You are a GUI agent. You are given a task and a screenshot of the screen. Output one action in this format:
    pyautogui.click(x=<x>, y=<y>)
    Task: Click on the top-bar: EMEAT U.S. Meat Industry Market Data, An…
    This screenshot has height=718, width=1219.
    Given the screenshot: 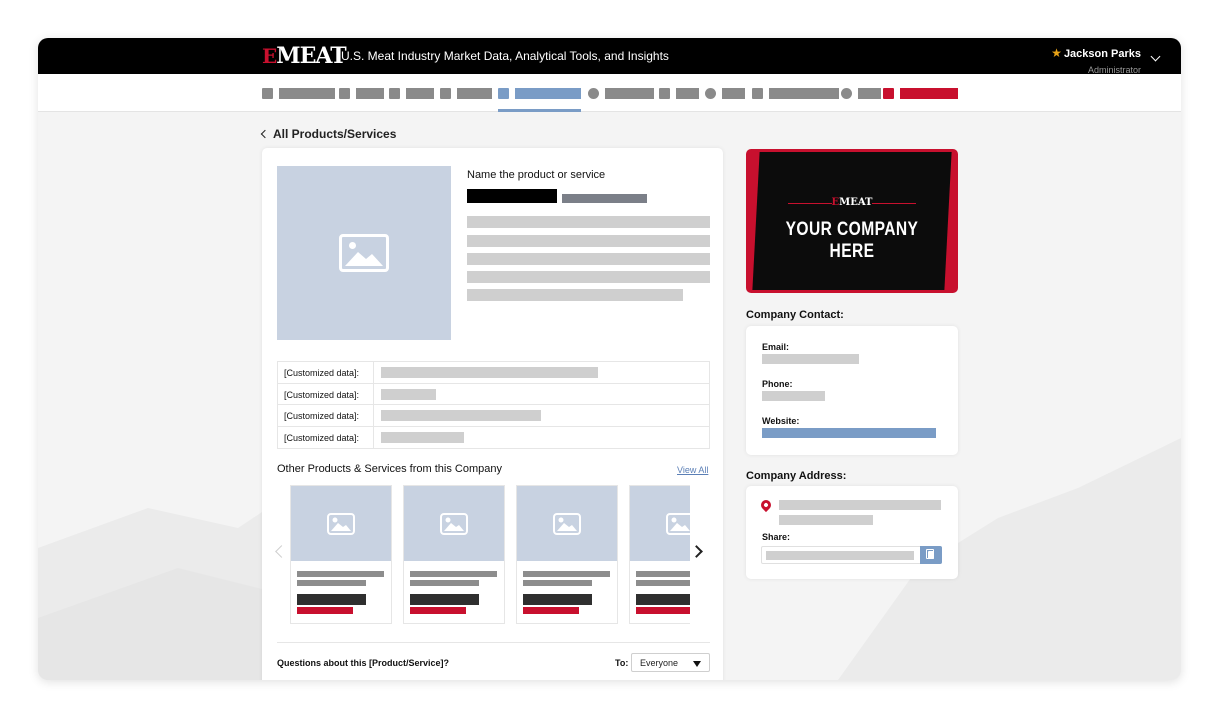 What is the action you would take?
    pyautogui.click(x=609, y=56)
    